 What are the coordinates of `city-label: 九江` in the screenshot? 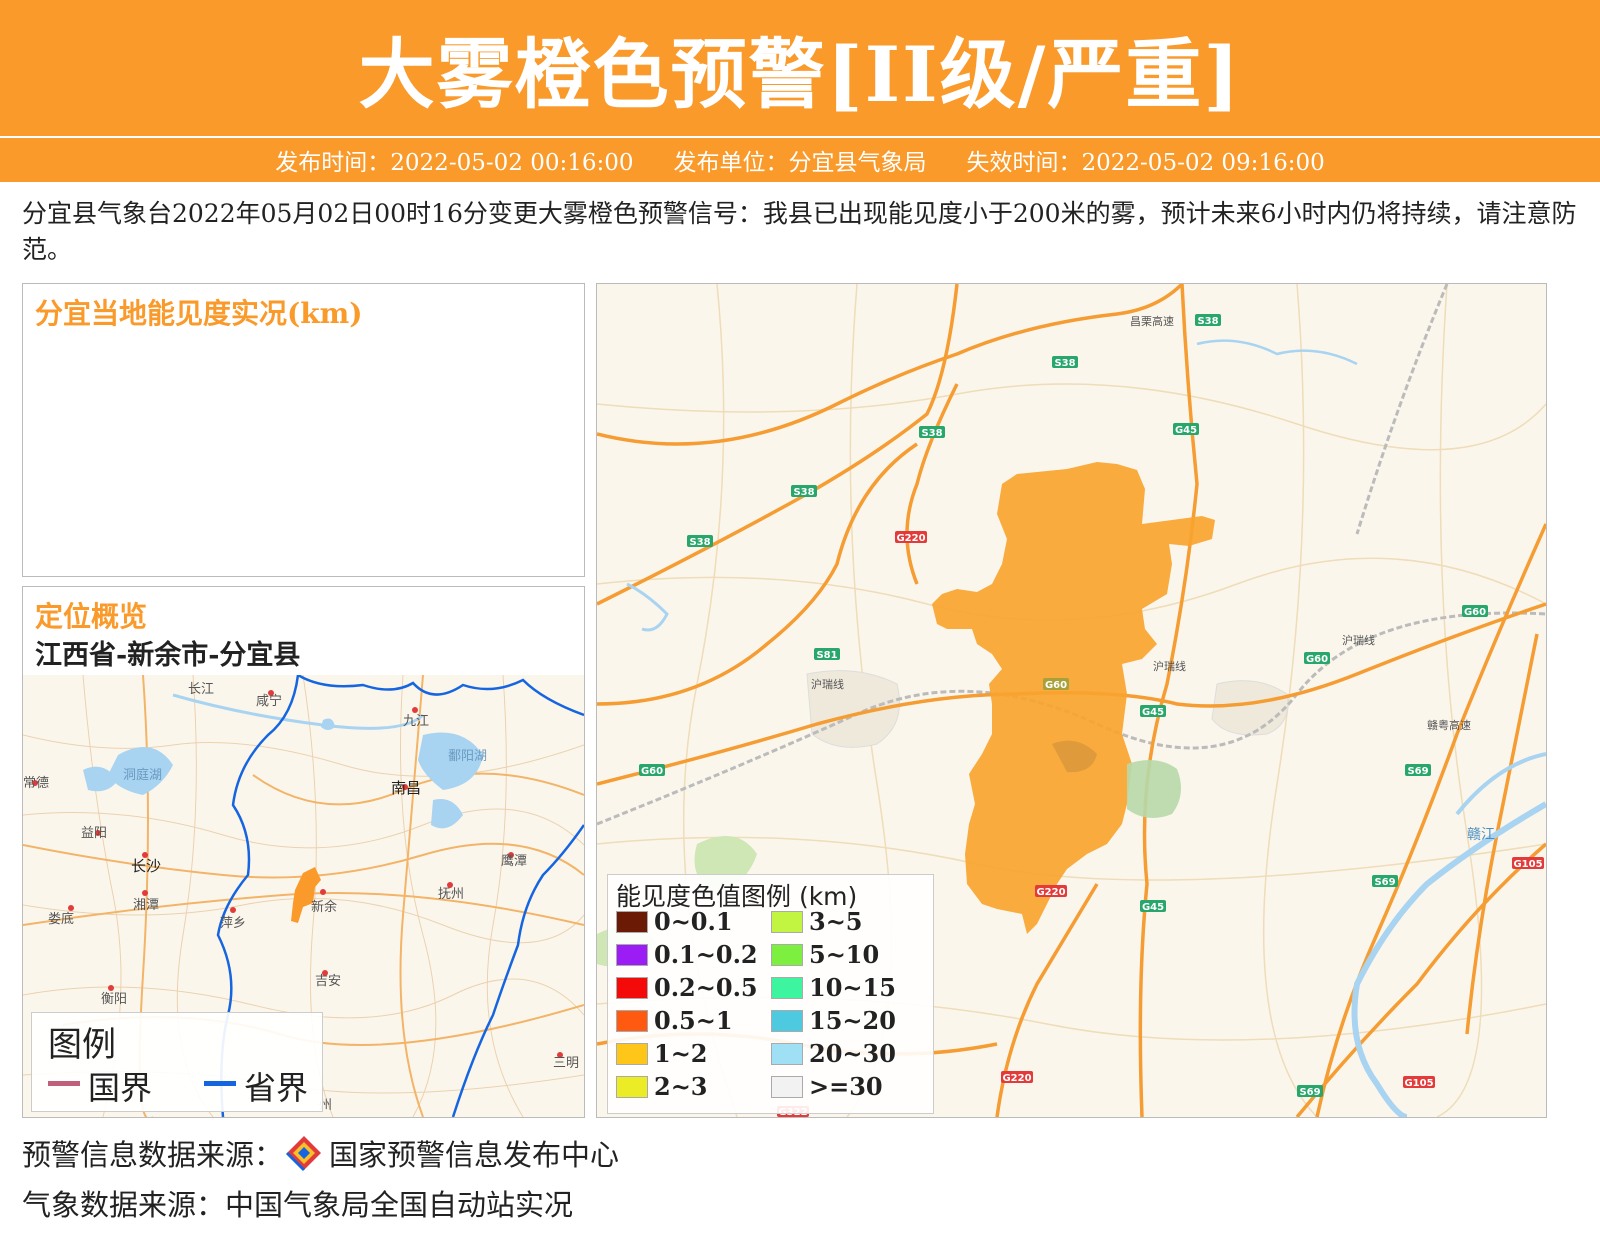 It's located at (416, 721).